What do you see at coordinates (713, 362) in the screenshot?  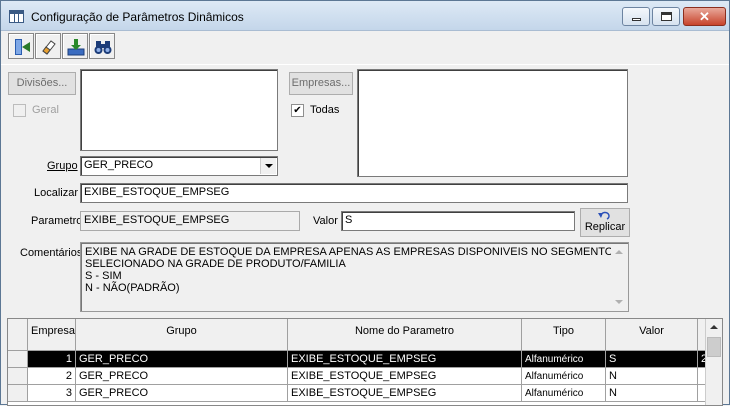 I see `grid-scrollbar` at bounding box center [713, 362].